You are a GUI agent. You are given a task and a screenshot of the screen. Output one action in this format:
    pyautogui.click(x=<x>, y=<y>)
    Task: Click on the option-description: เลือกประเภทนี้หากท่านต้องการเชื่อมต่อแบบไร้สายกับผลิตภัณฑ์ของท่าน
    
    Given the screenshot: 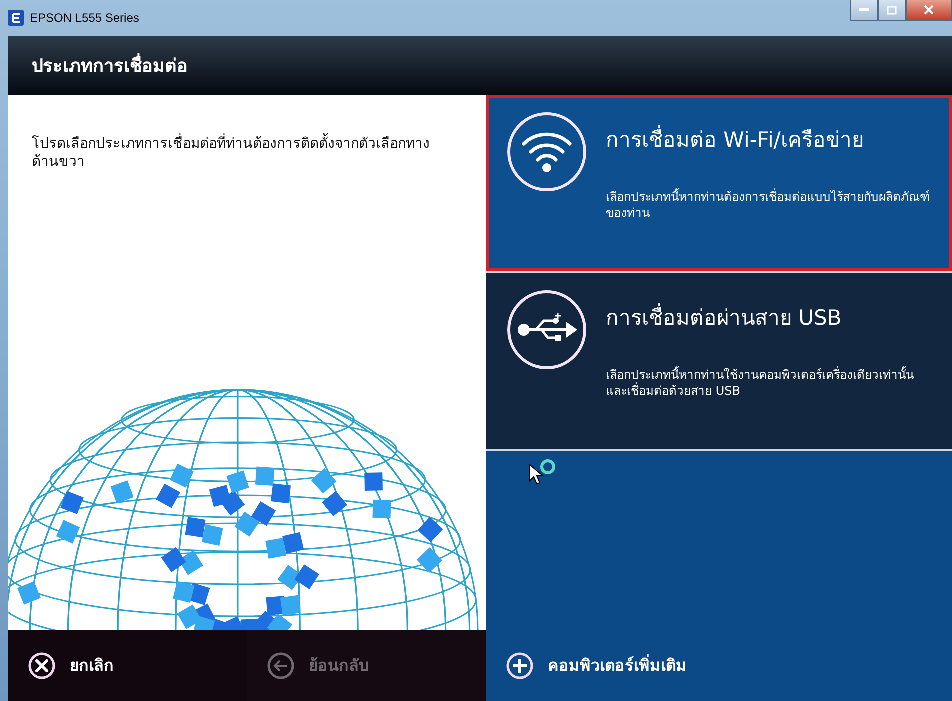 What is the action you would take?
    pyautogui.click(x=768, y=206)
    